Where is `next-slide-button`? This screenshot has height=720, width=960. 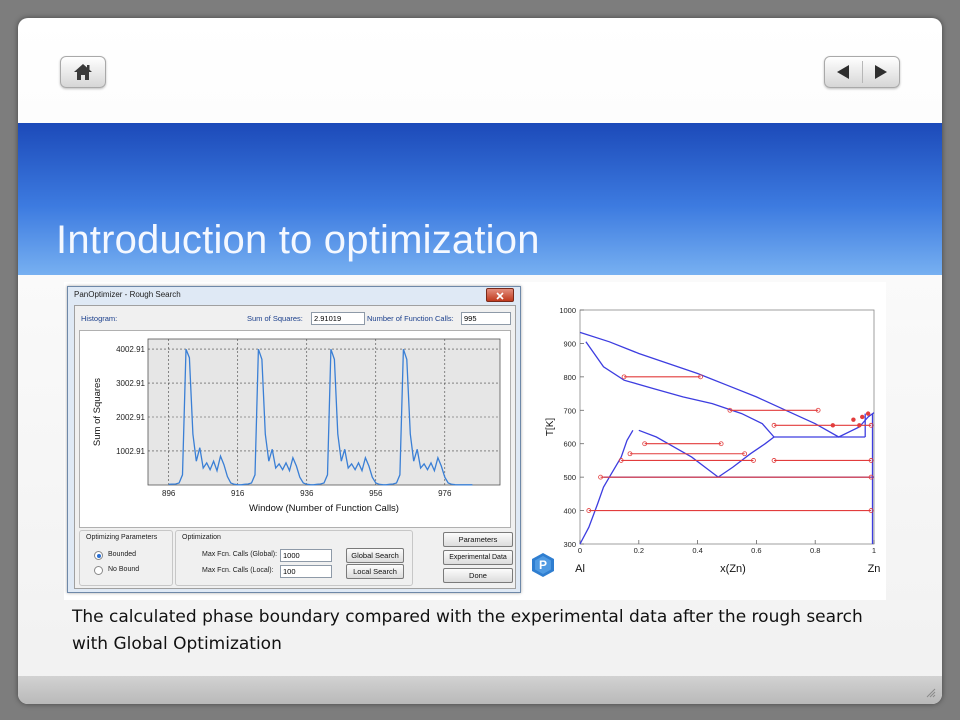
next-slide-button is located at coordinates (881, 72).